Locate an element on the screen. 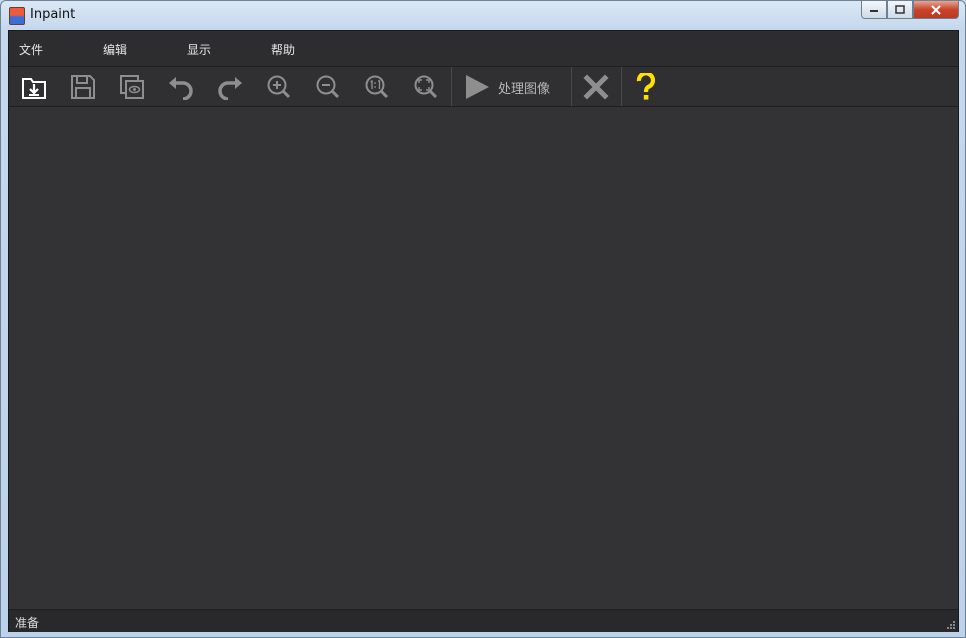  close-x-icon is located at coordinates (596, 87).